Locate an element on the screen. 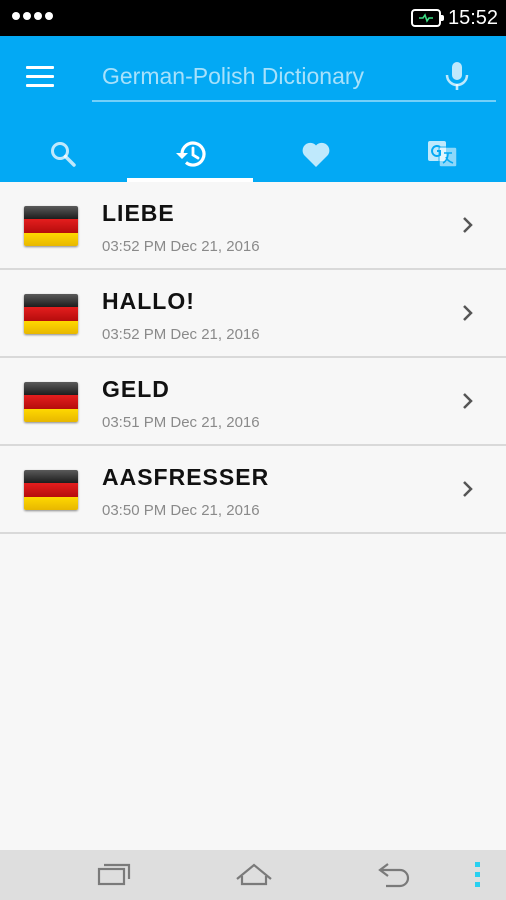 The image size is (506, 900). translate-icon is located at coordinates (442, 154).